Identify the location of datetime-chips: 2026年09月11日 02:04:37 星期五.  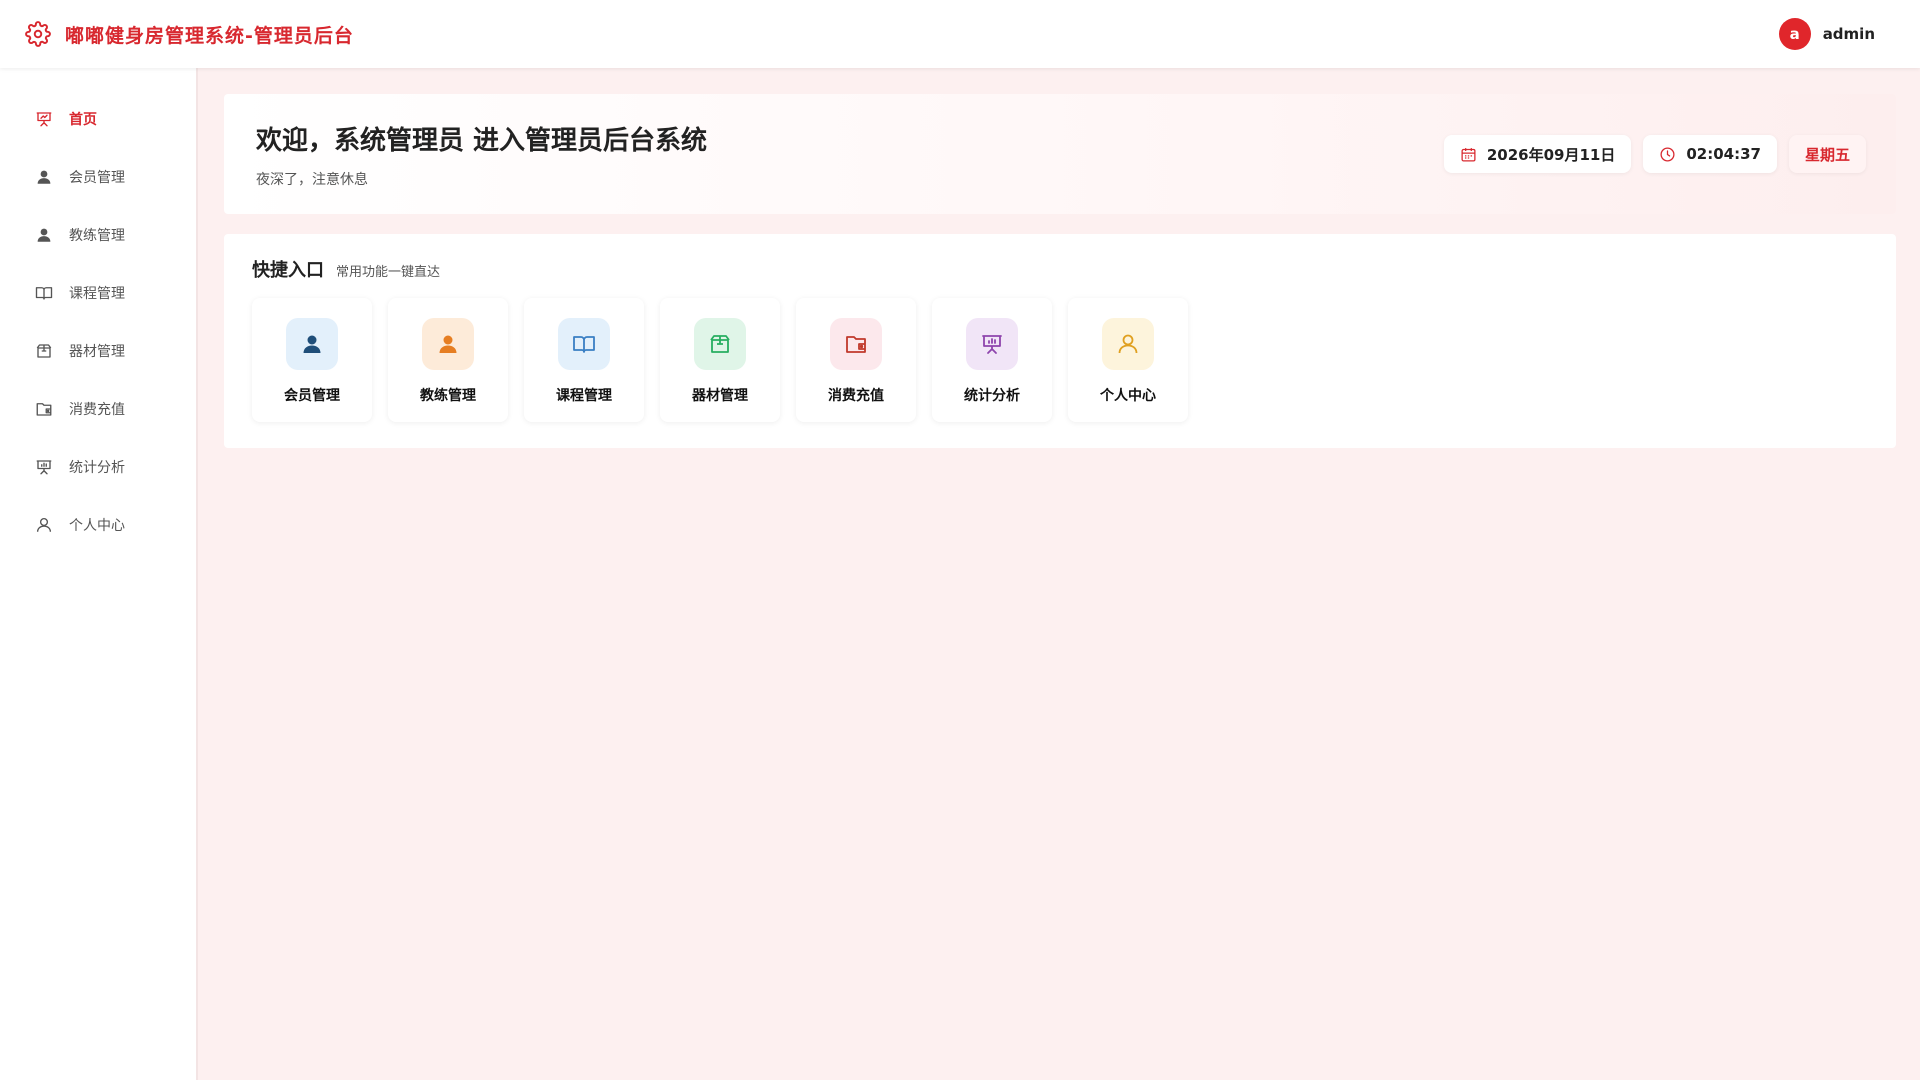
(1654, 154).